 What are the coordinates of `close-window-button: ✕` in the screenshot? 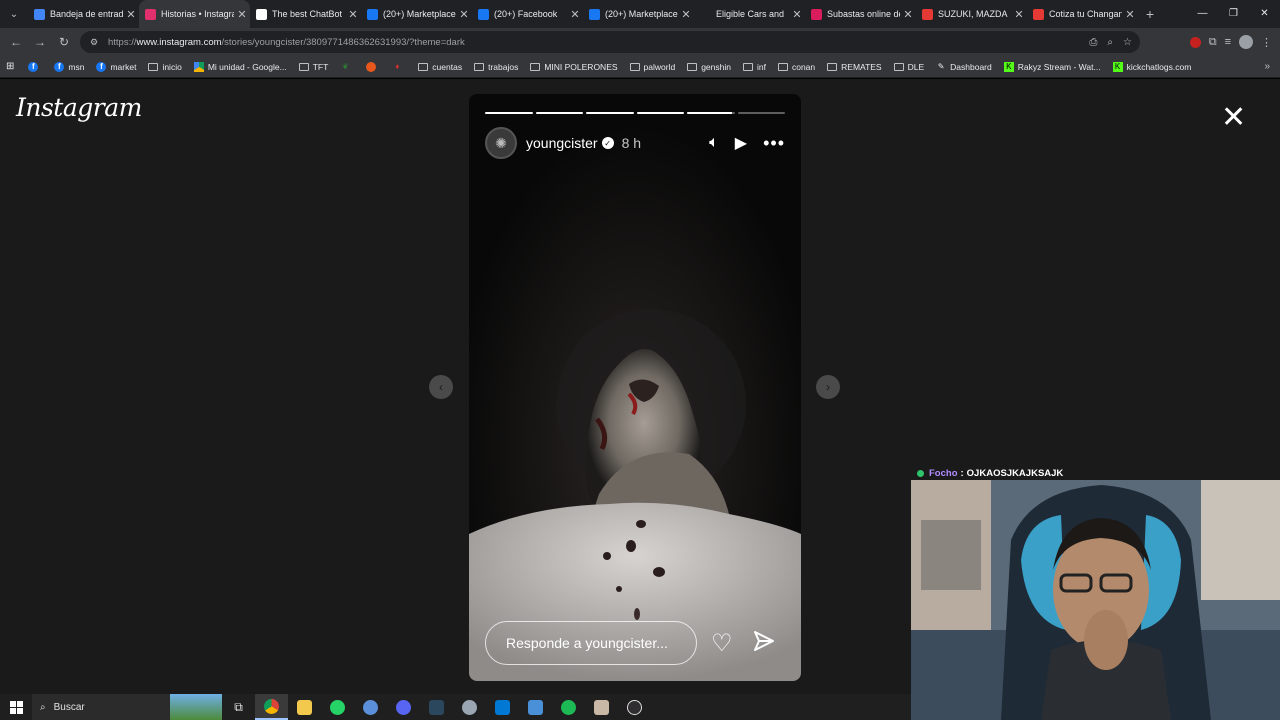 It's located at (1264, 14).